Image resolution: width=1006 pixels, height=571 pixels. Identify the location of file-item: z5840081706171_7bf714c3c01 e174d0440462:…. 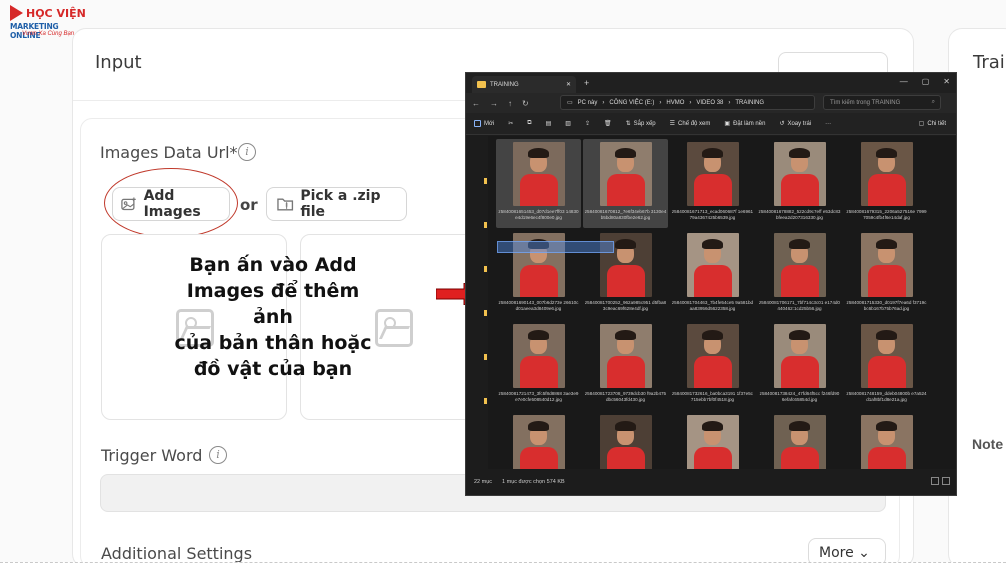
(799, 274).